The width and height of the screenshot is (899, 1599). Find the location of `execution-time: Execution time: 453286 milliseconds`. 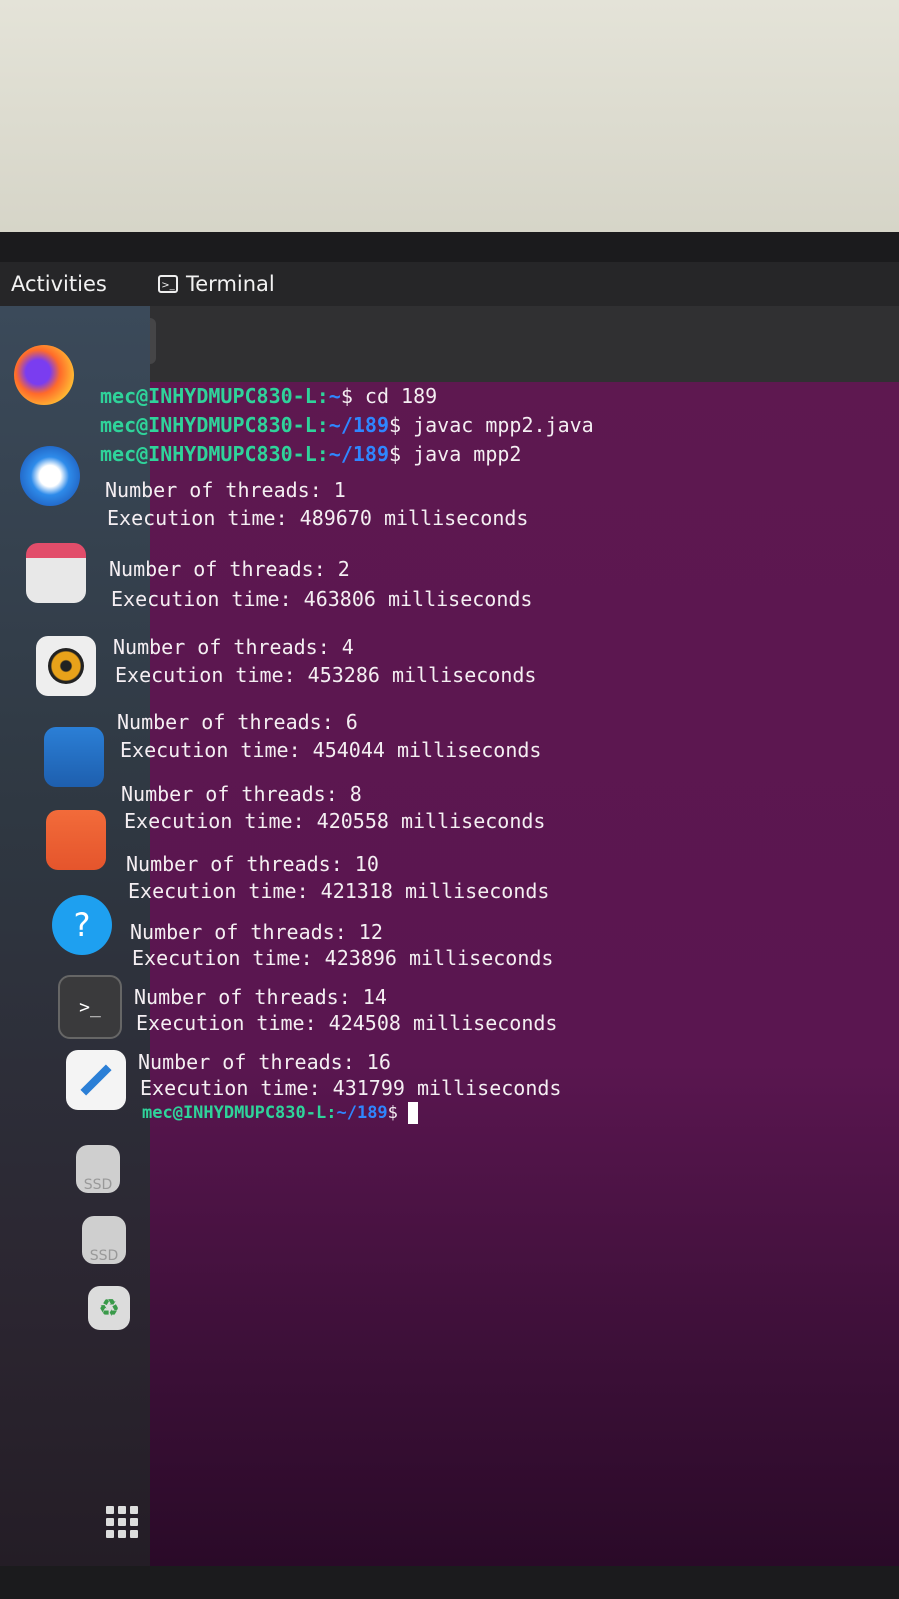

execution-time: Execution time: 453286 milliseconds is located at coordinates (326, 675).